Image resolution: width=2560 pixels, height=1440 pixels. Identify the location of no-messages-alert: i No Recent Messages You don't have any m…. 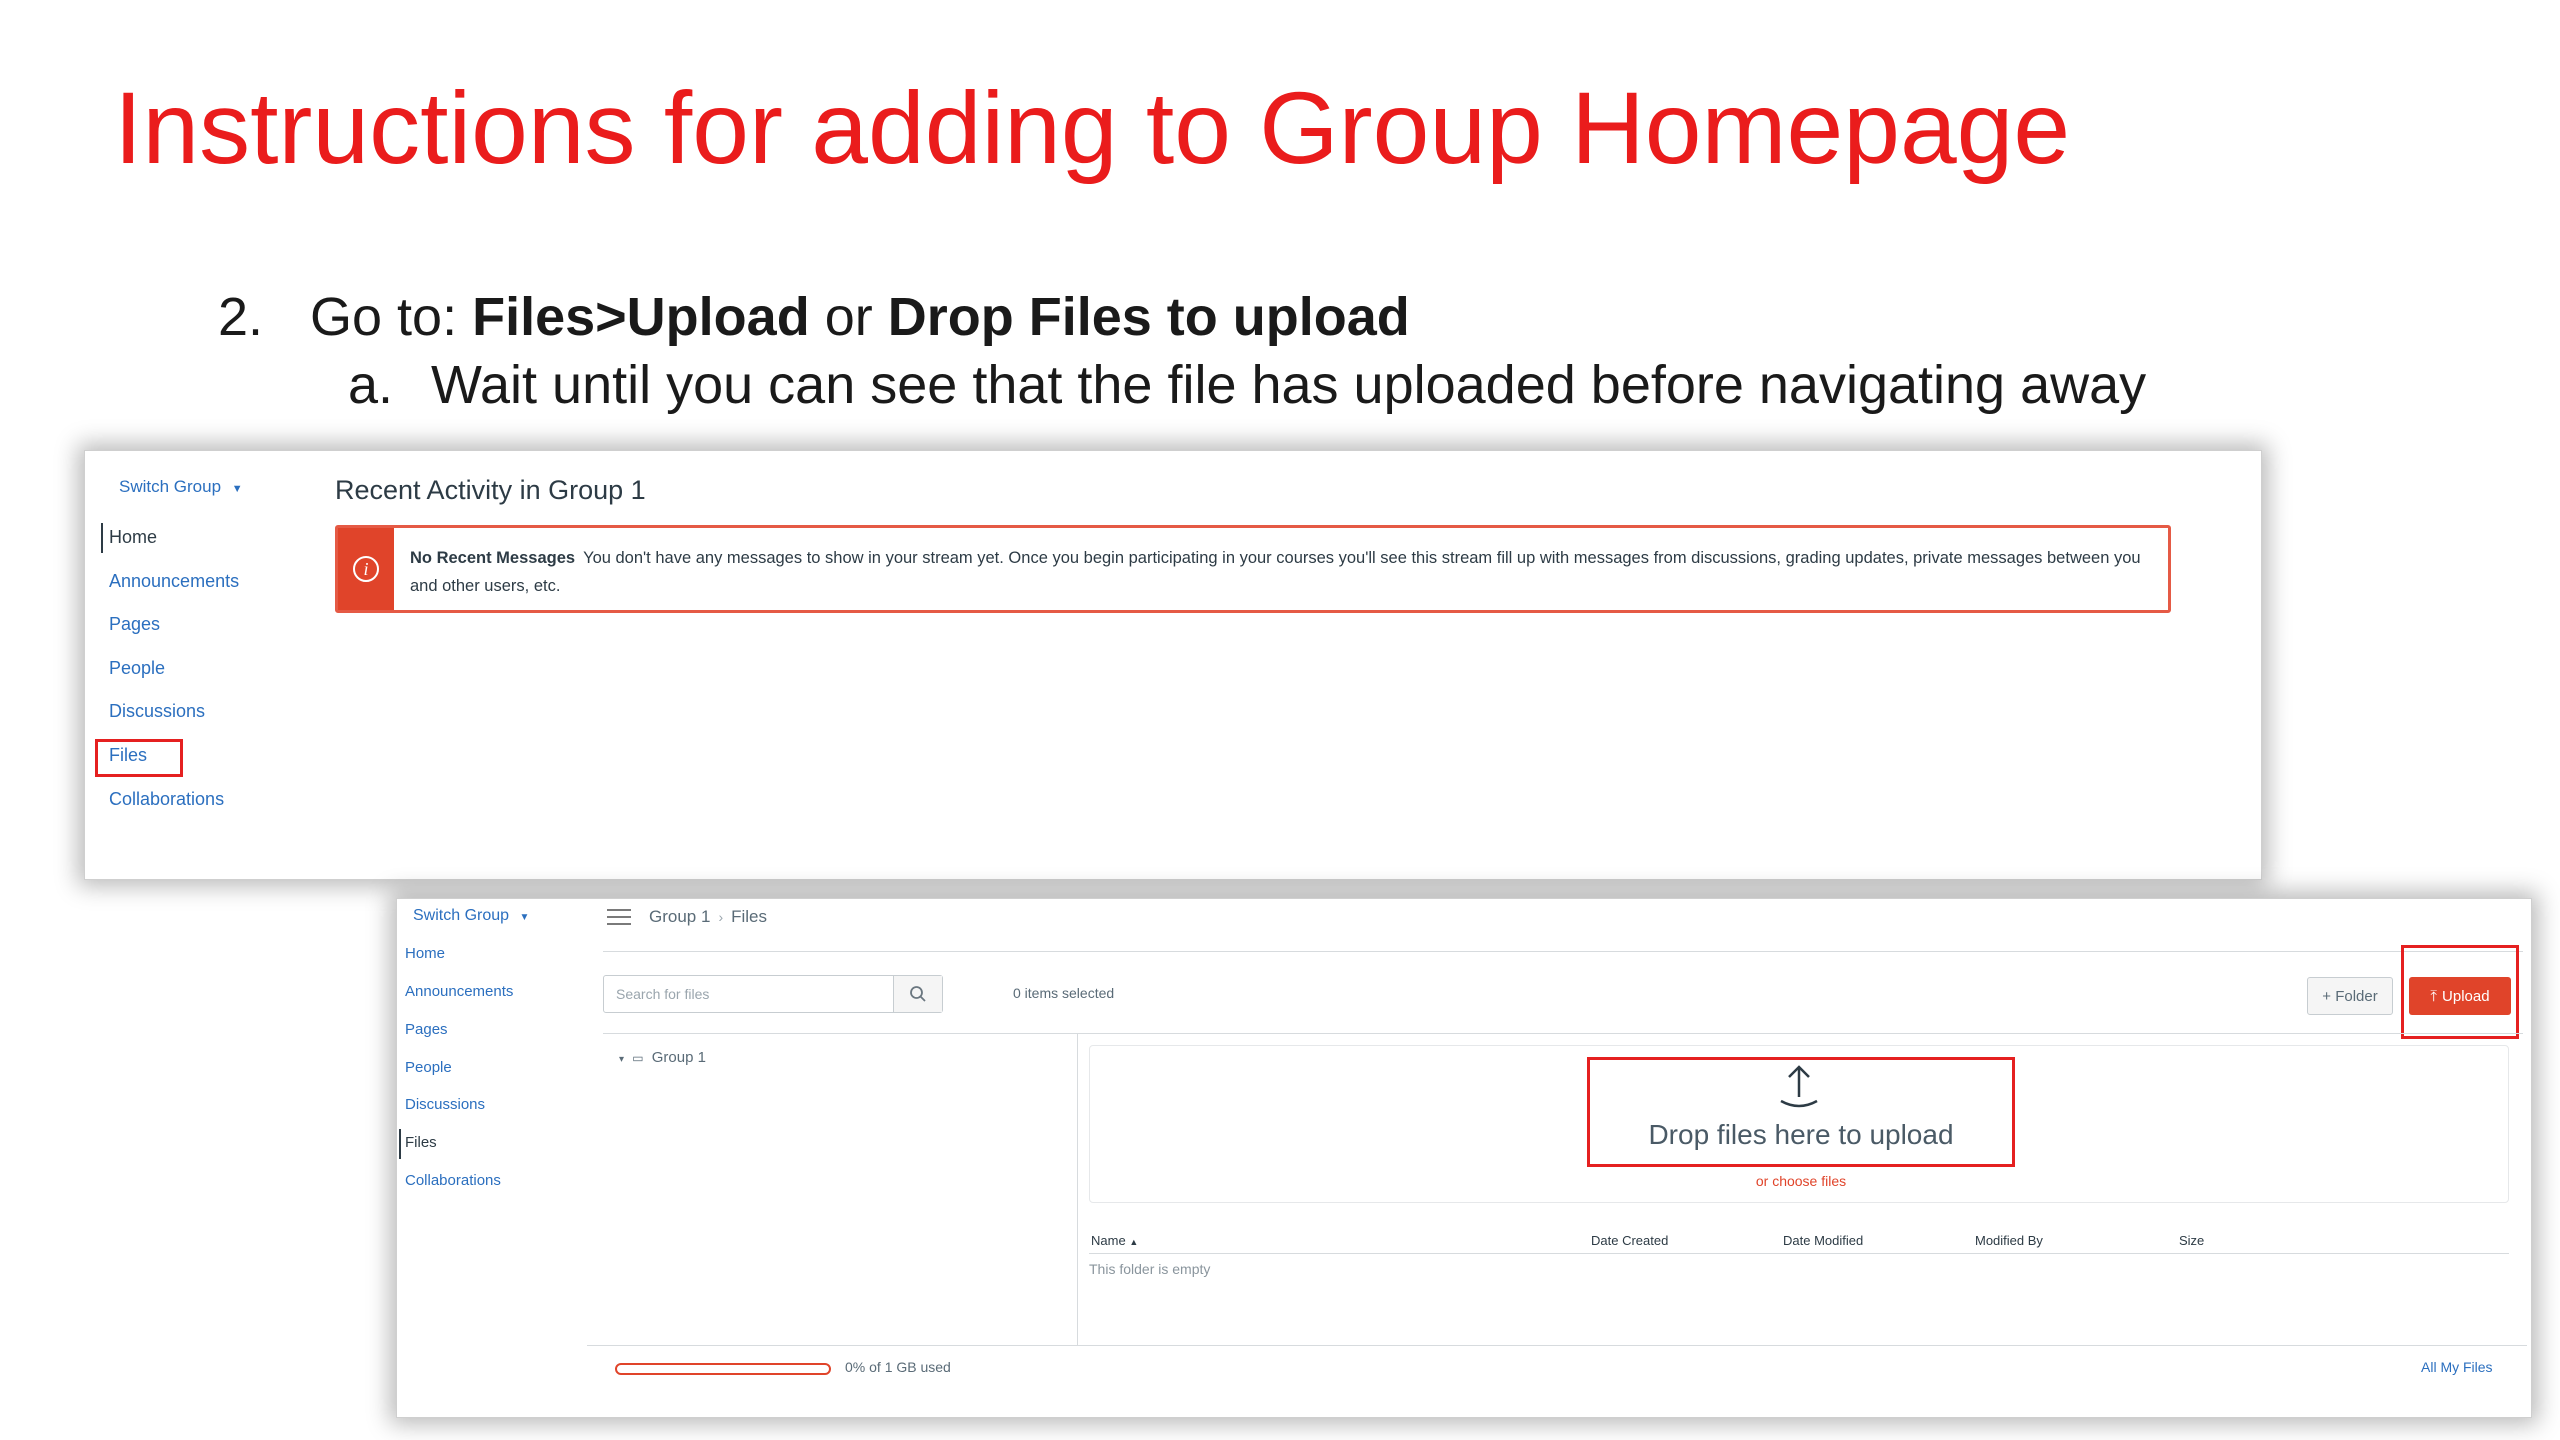
(1253, 569).